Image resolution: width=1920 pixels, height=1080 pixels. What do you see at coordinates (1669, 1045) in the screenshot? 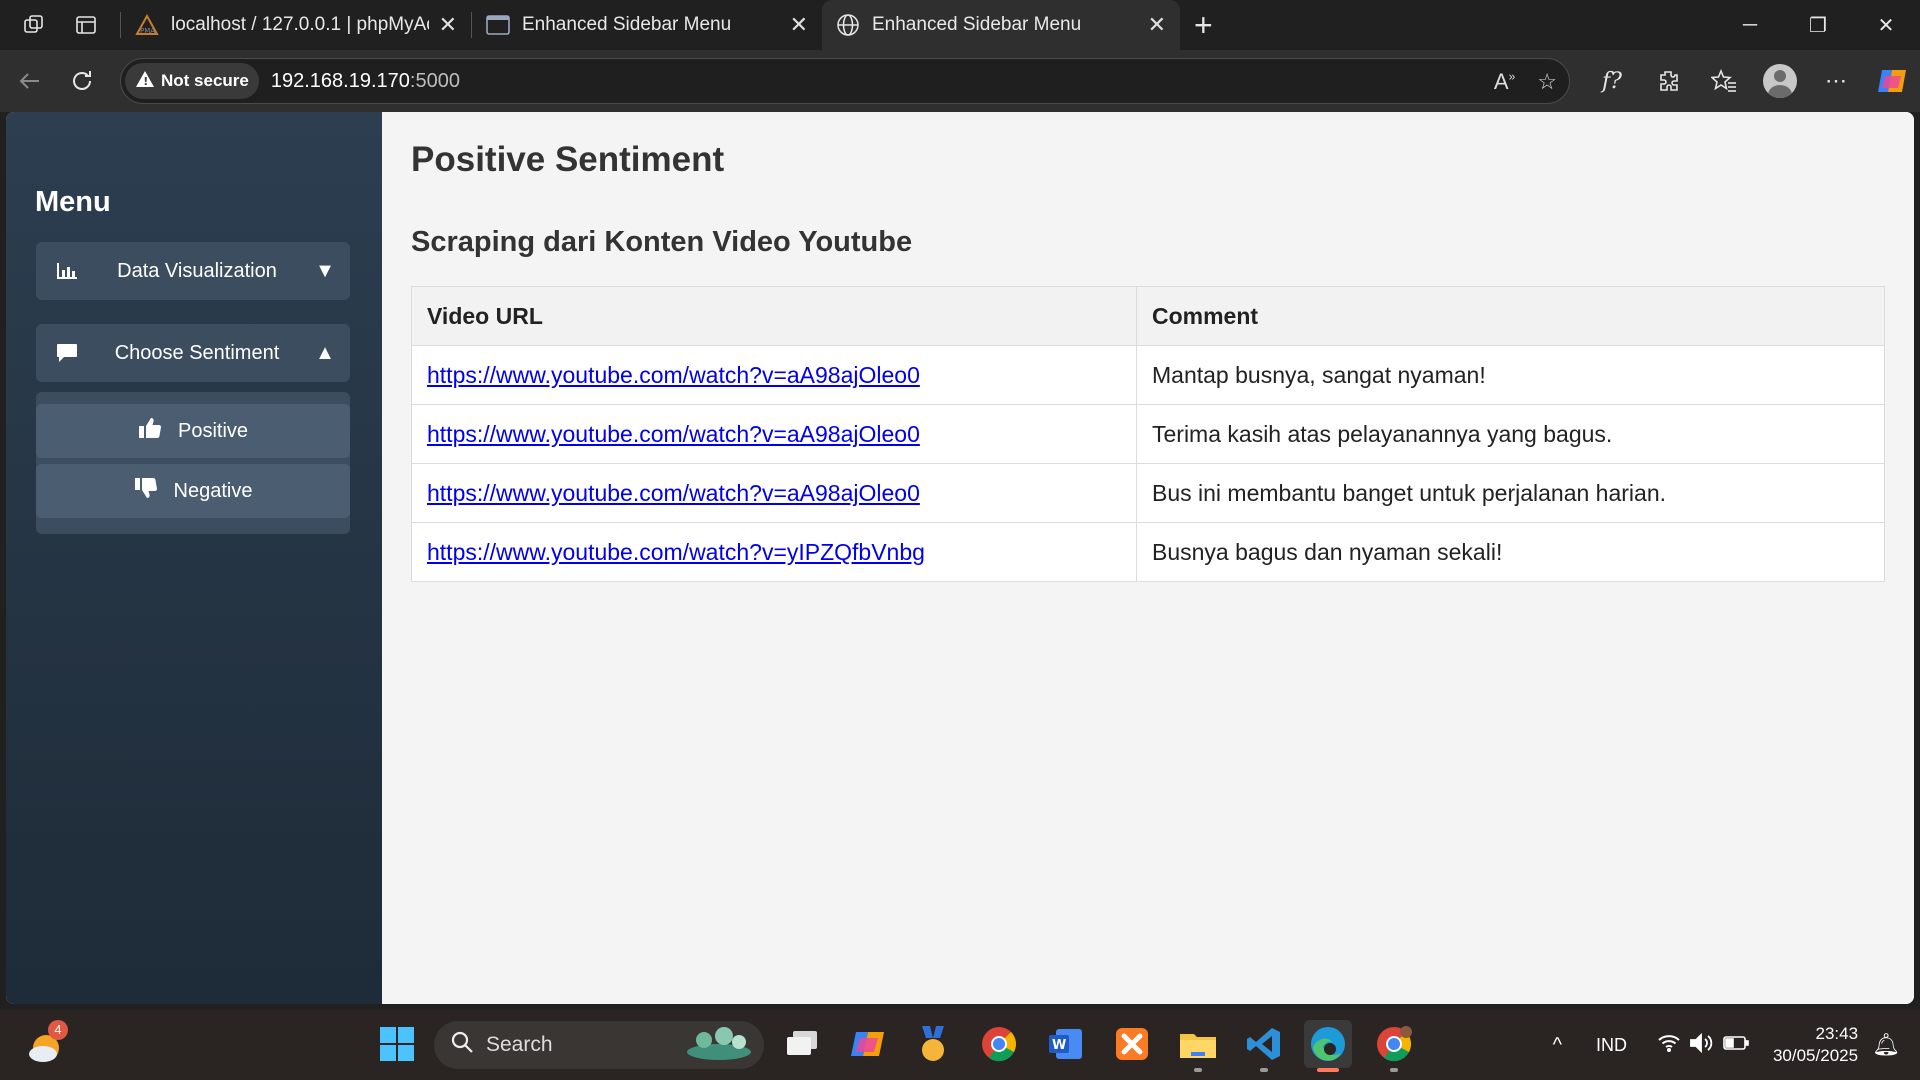
I see `wifi-icon` at bounding box center [1669, 1045].